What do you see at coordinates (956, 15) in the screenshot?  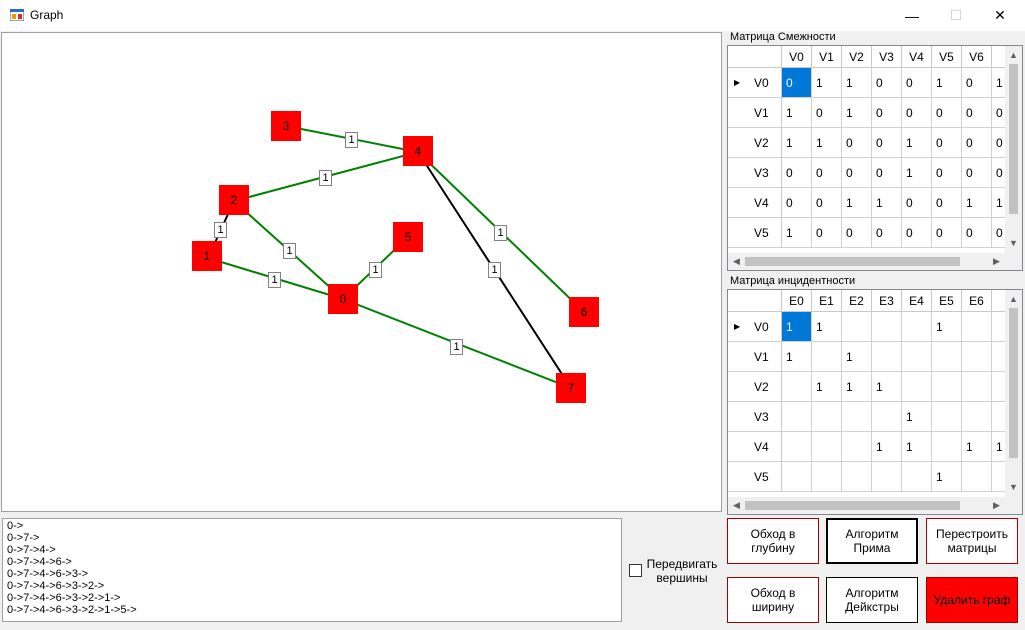 I see `maximize-button: ☐` at bounding box center [956, 15].